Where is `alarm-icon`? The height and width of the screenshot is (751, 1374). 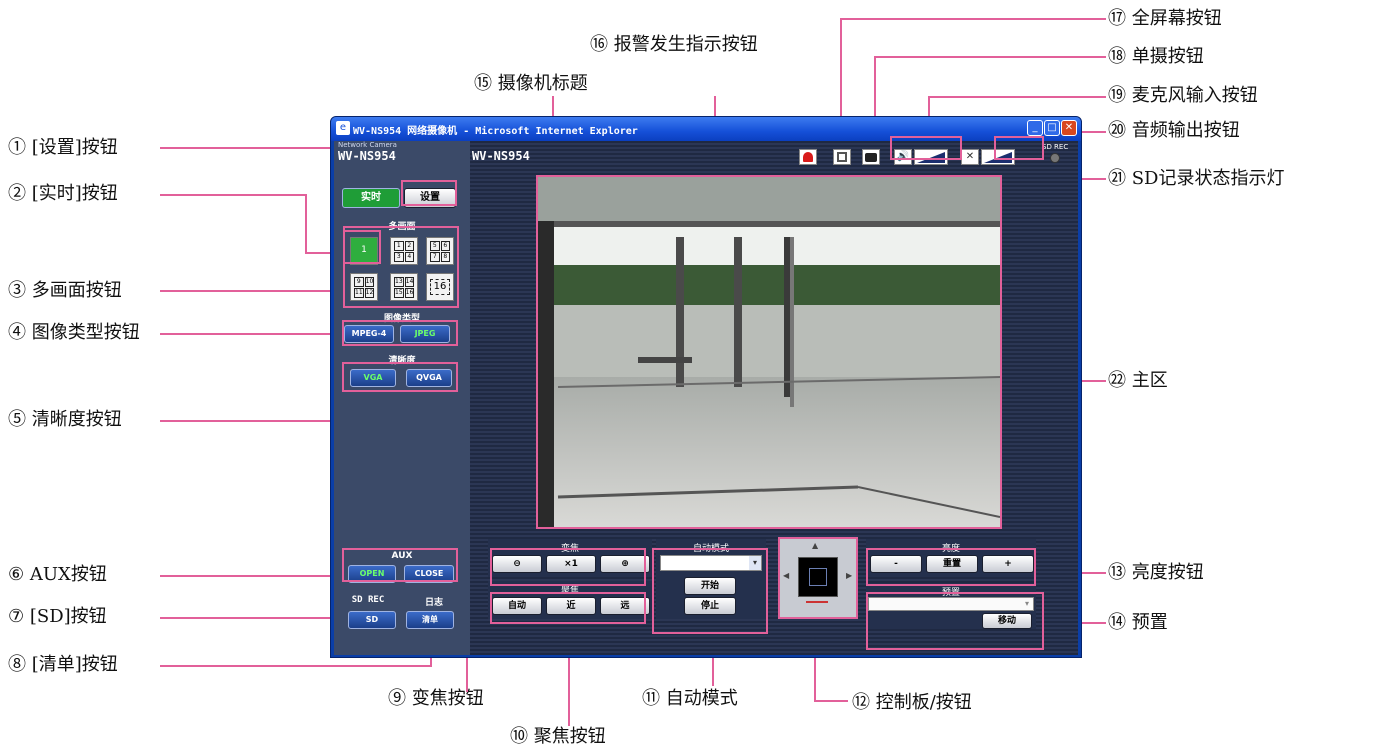 alarm-icon is located at coordinates (808, 157).